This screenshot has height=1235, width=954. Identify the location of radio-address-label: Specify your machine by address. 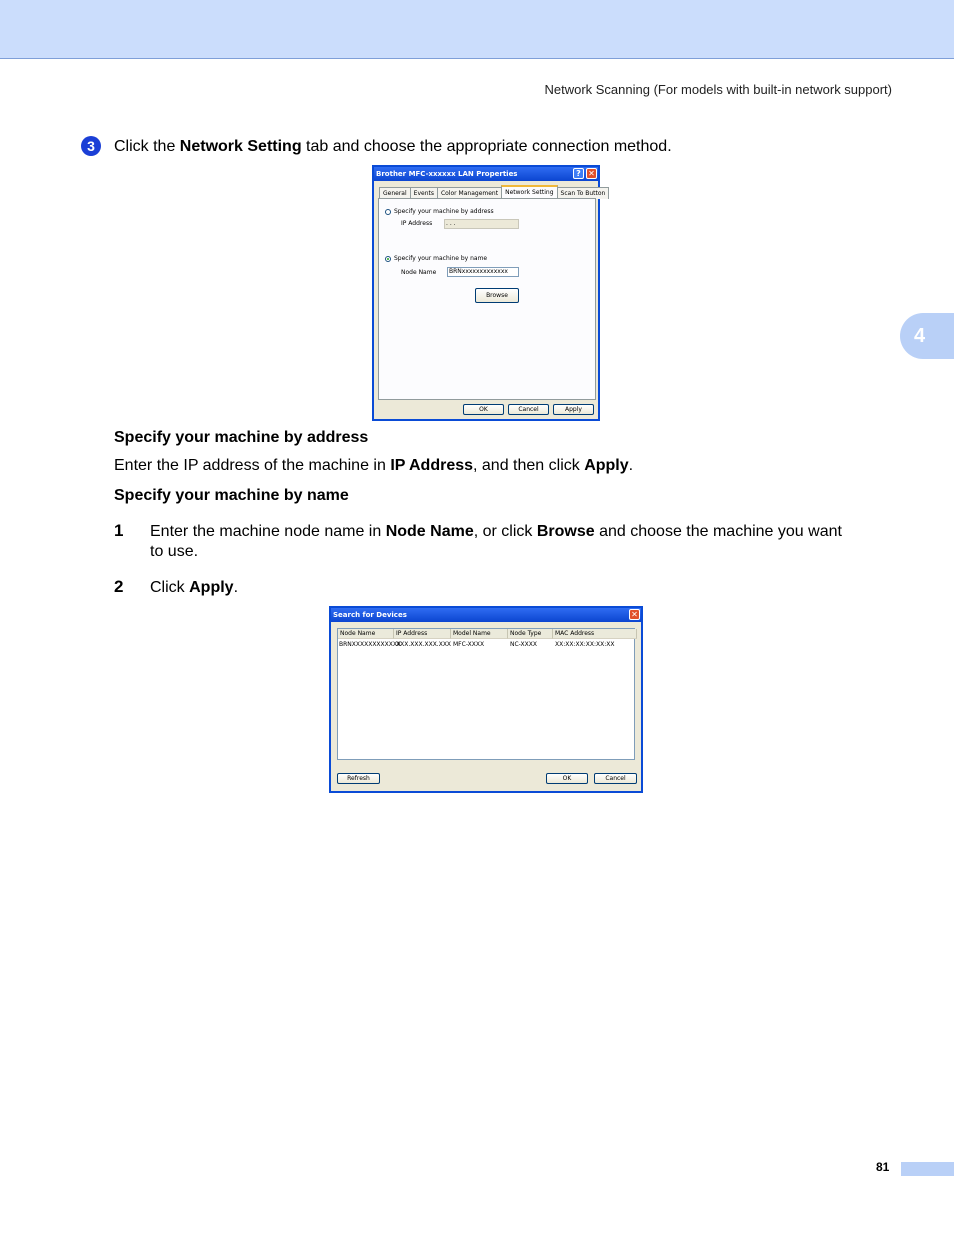
(444, 211).